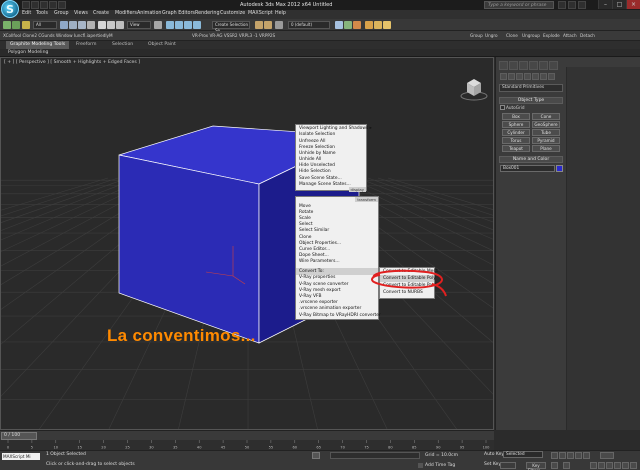 Image resolution: width=640 pixels, height=470 pixels. I want to click on key-mode-icon, so click(554, 465).